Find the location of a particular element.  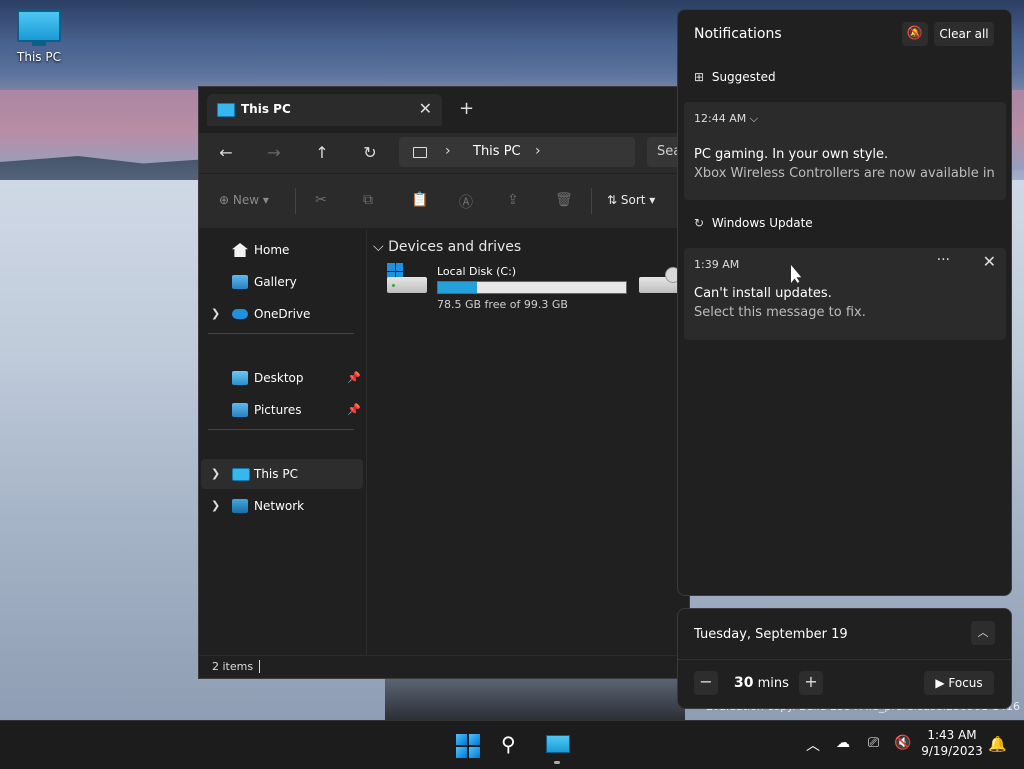

forward-arrow-icon: → is located at coordinates (274, 152).